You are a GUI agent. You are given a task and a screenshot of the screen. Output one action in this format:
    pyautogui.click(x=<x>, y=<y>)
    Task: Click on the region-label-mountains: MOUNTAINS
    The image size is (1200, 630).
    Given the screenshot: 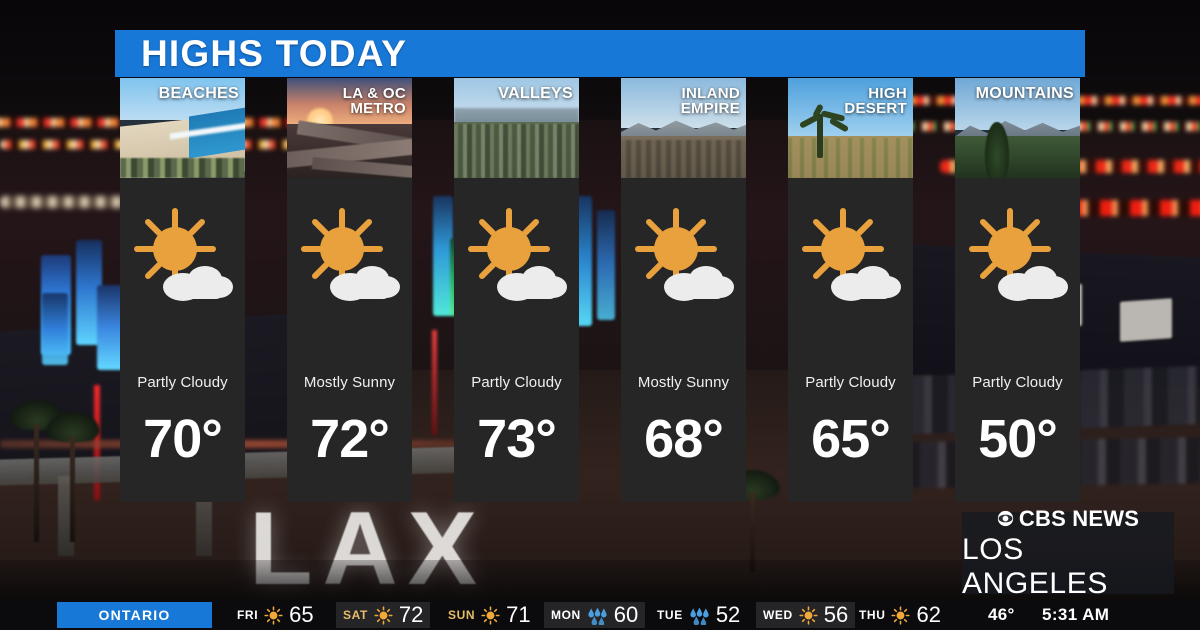 What is the action you would take?
    pyautogui.click(x=1024, y=93)
    